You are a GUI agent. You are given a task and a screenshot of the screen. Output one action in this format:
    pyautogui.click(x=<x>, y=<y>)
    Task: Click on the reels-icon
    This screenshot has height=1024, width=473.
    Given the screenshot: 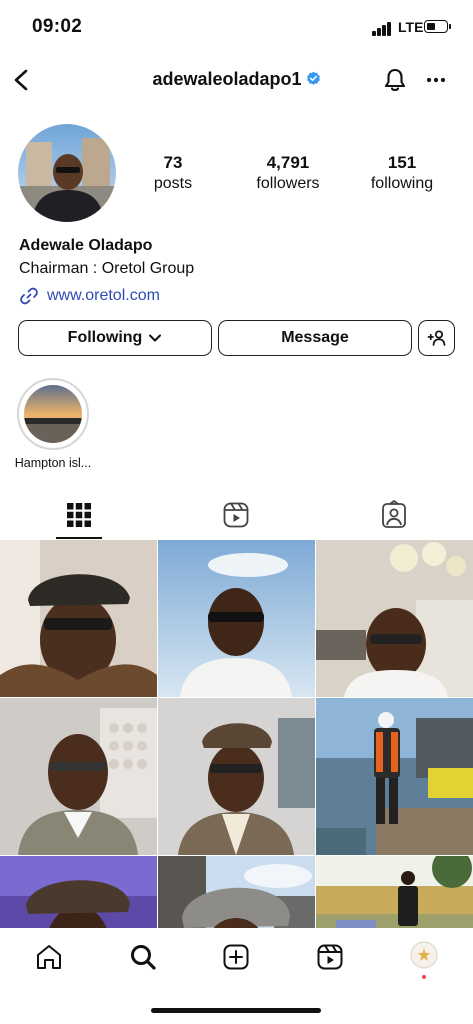 What is the action you would take?
    pyautogui.click(x=330, y=957)
    